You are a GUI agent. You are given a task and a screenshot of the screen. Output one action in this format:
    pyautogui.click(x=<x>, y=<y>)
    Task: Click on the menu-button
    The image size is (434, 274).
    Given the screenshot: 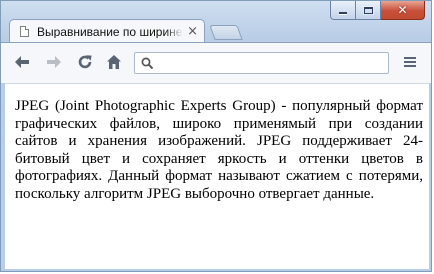 What is the action you would take?
    pyautogui.click(x=410, y=62)
    